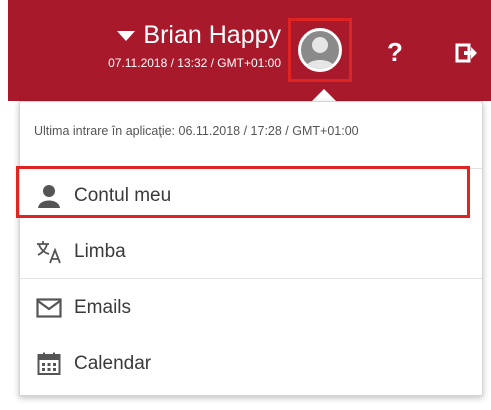 This screenshot has height=410, width=491. I want to click on help-icon: ?, so click(395, 52).